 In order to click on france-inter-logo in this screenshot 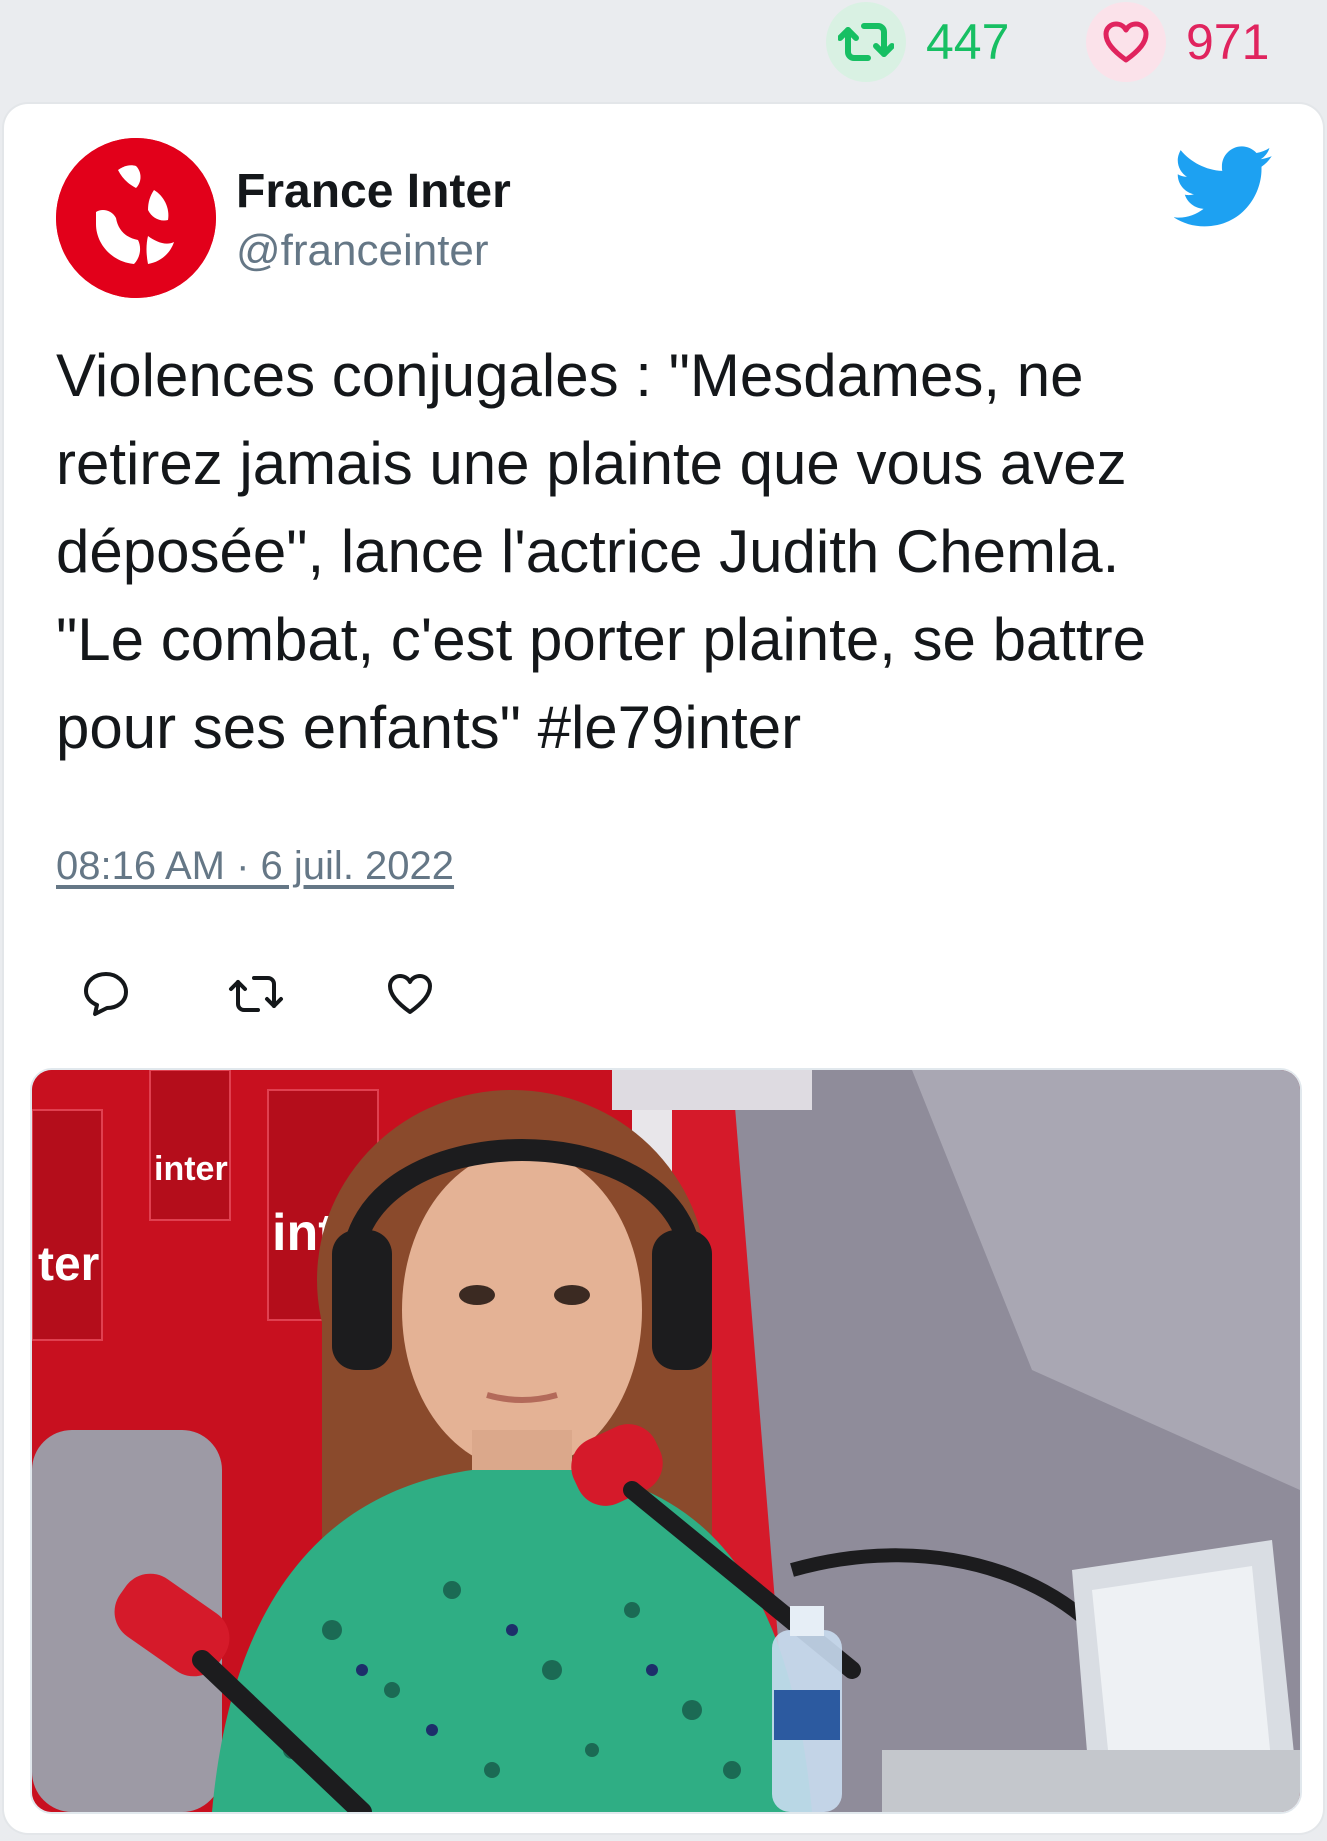, I will do `click(136, 218)`.